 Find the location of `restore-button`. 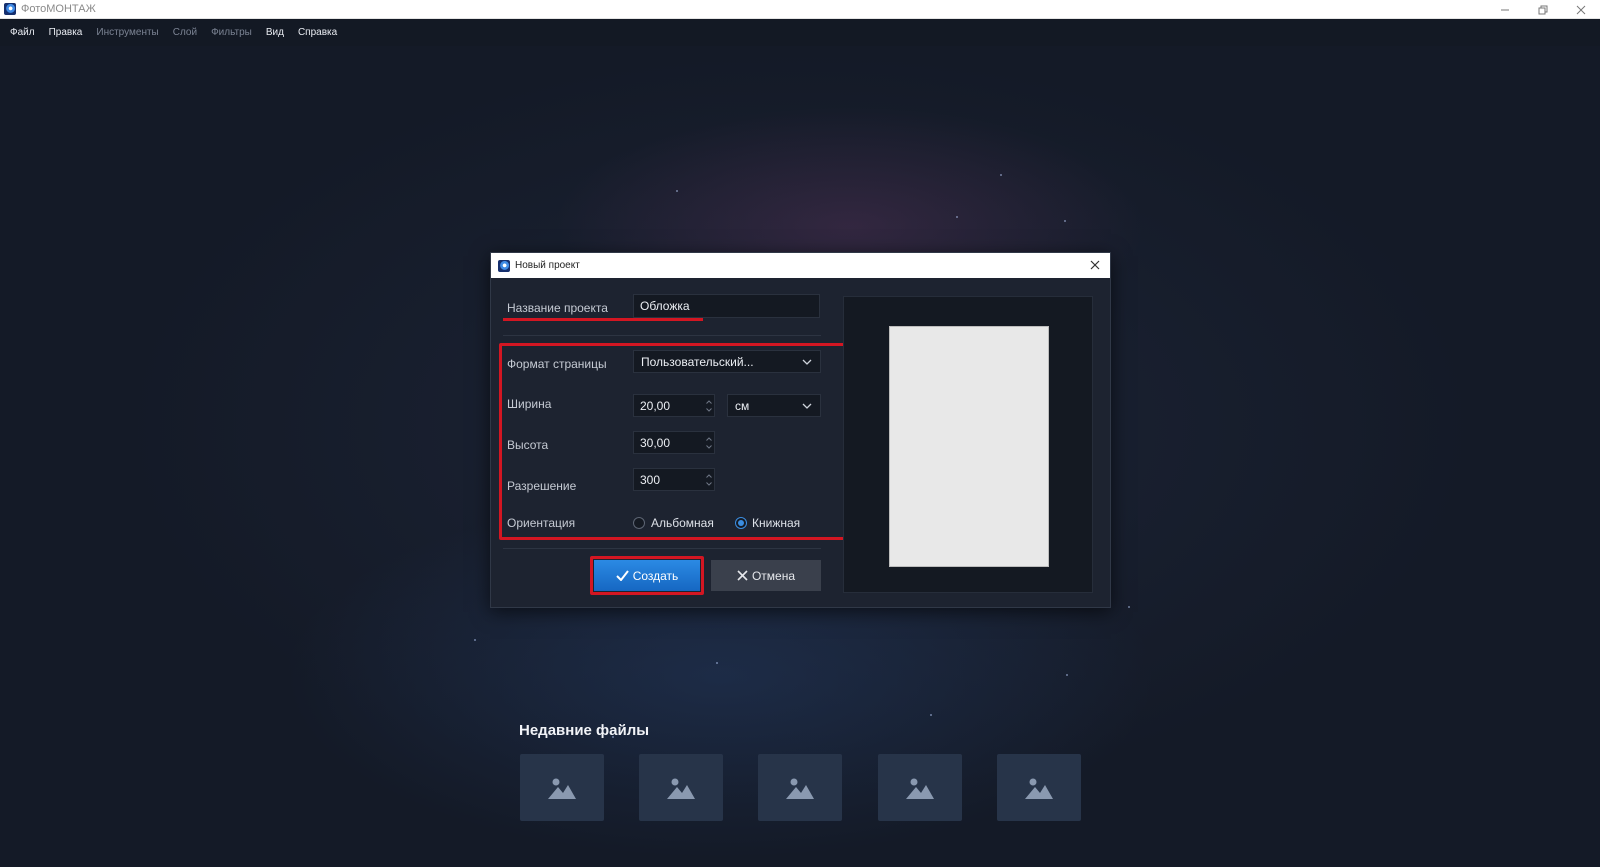

restore-button is located at coordinates (1543, 9).